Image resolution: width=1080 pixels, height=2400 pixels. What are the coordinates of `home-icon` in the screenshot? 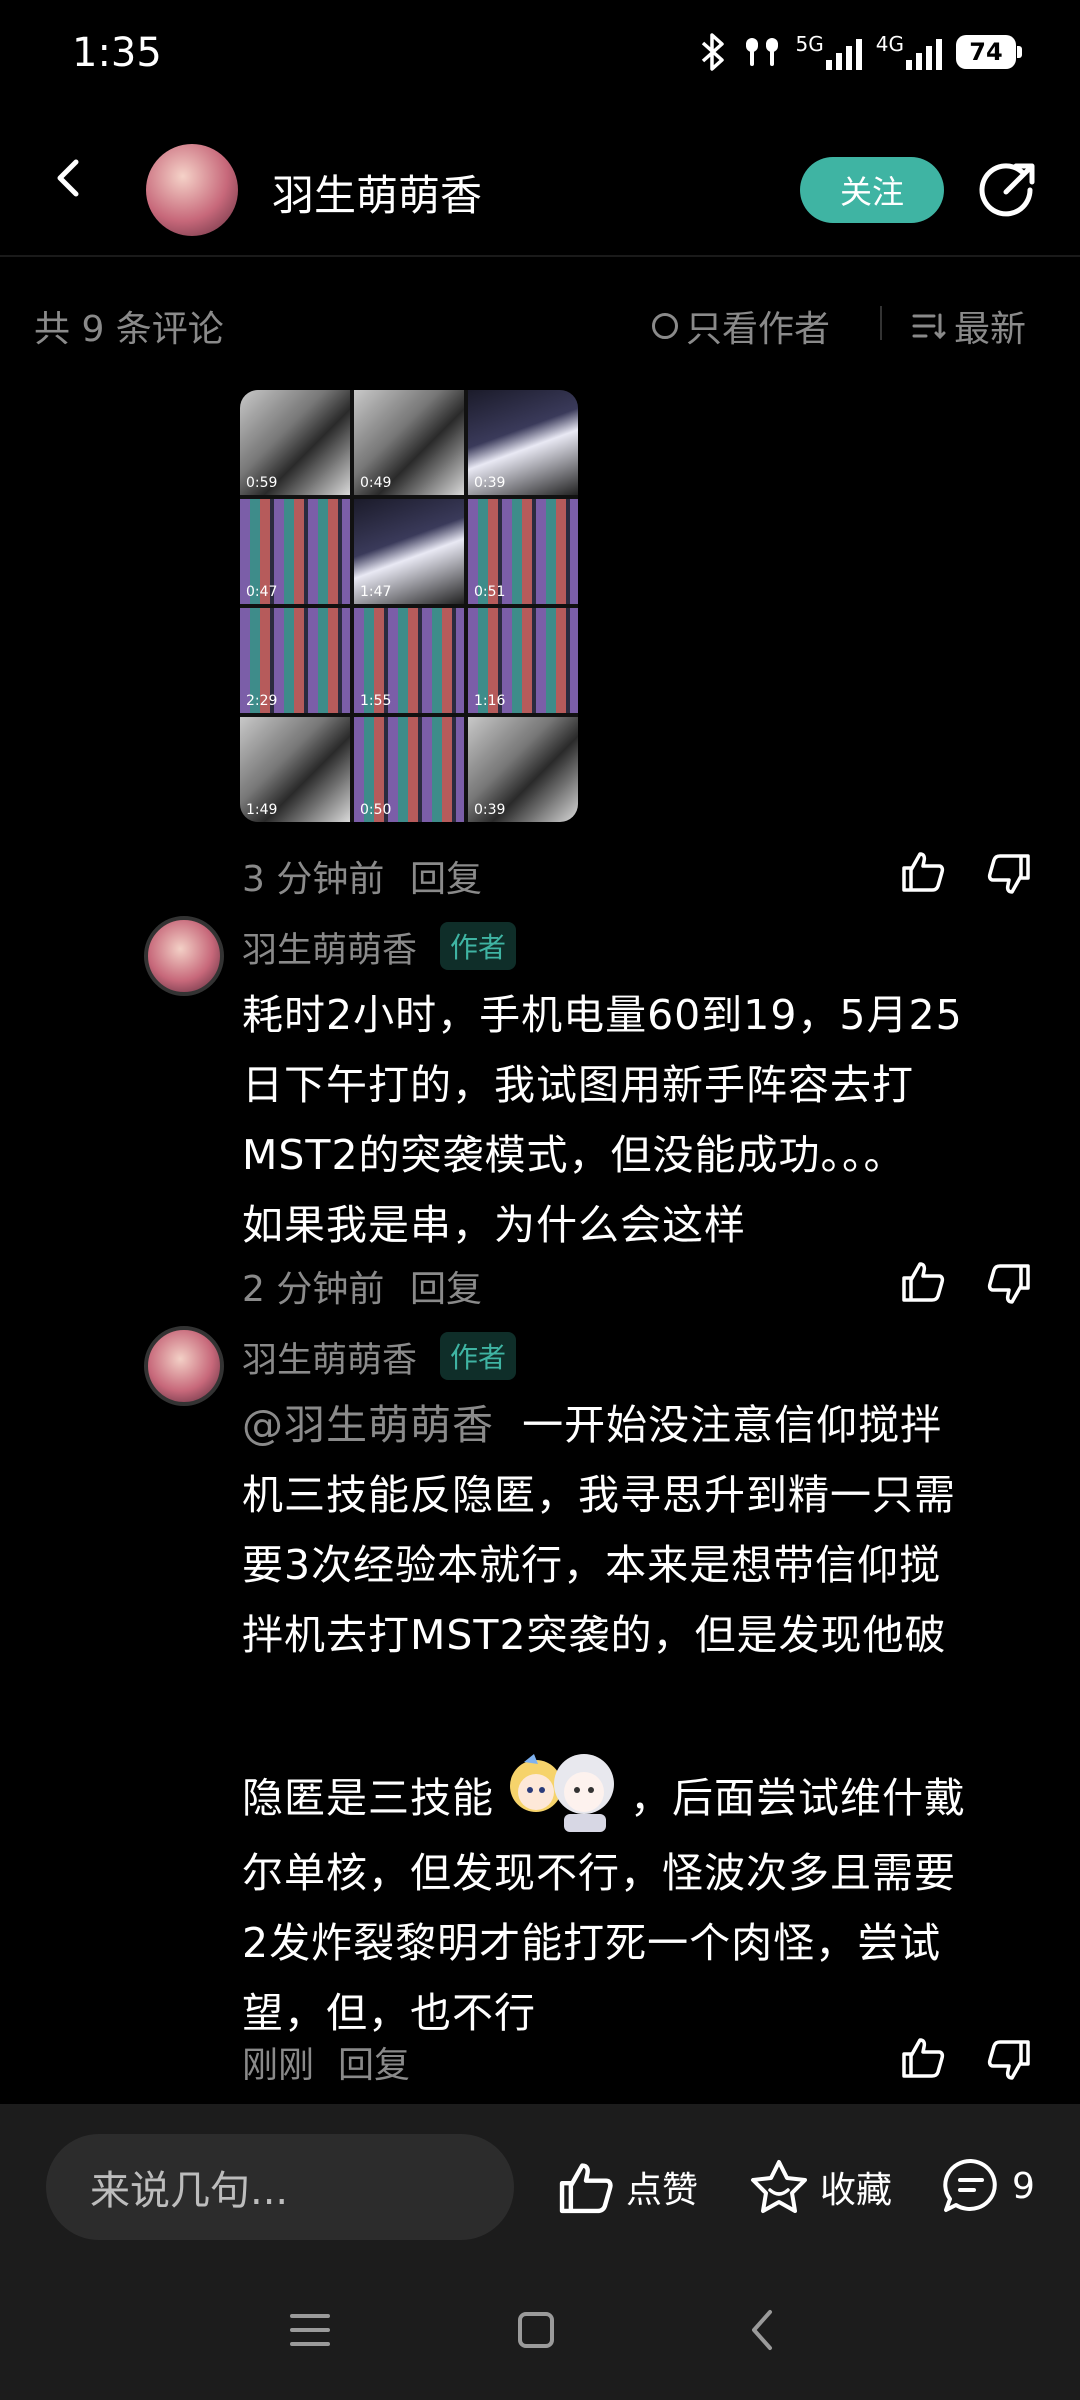 It's located at (536, 2330).